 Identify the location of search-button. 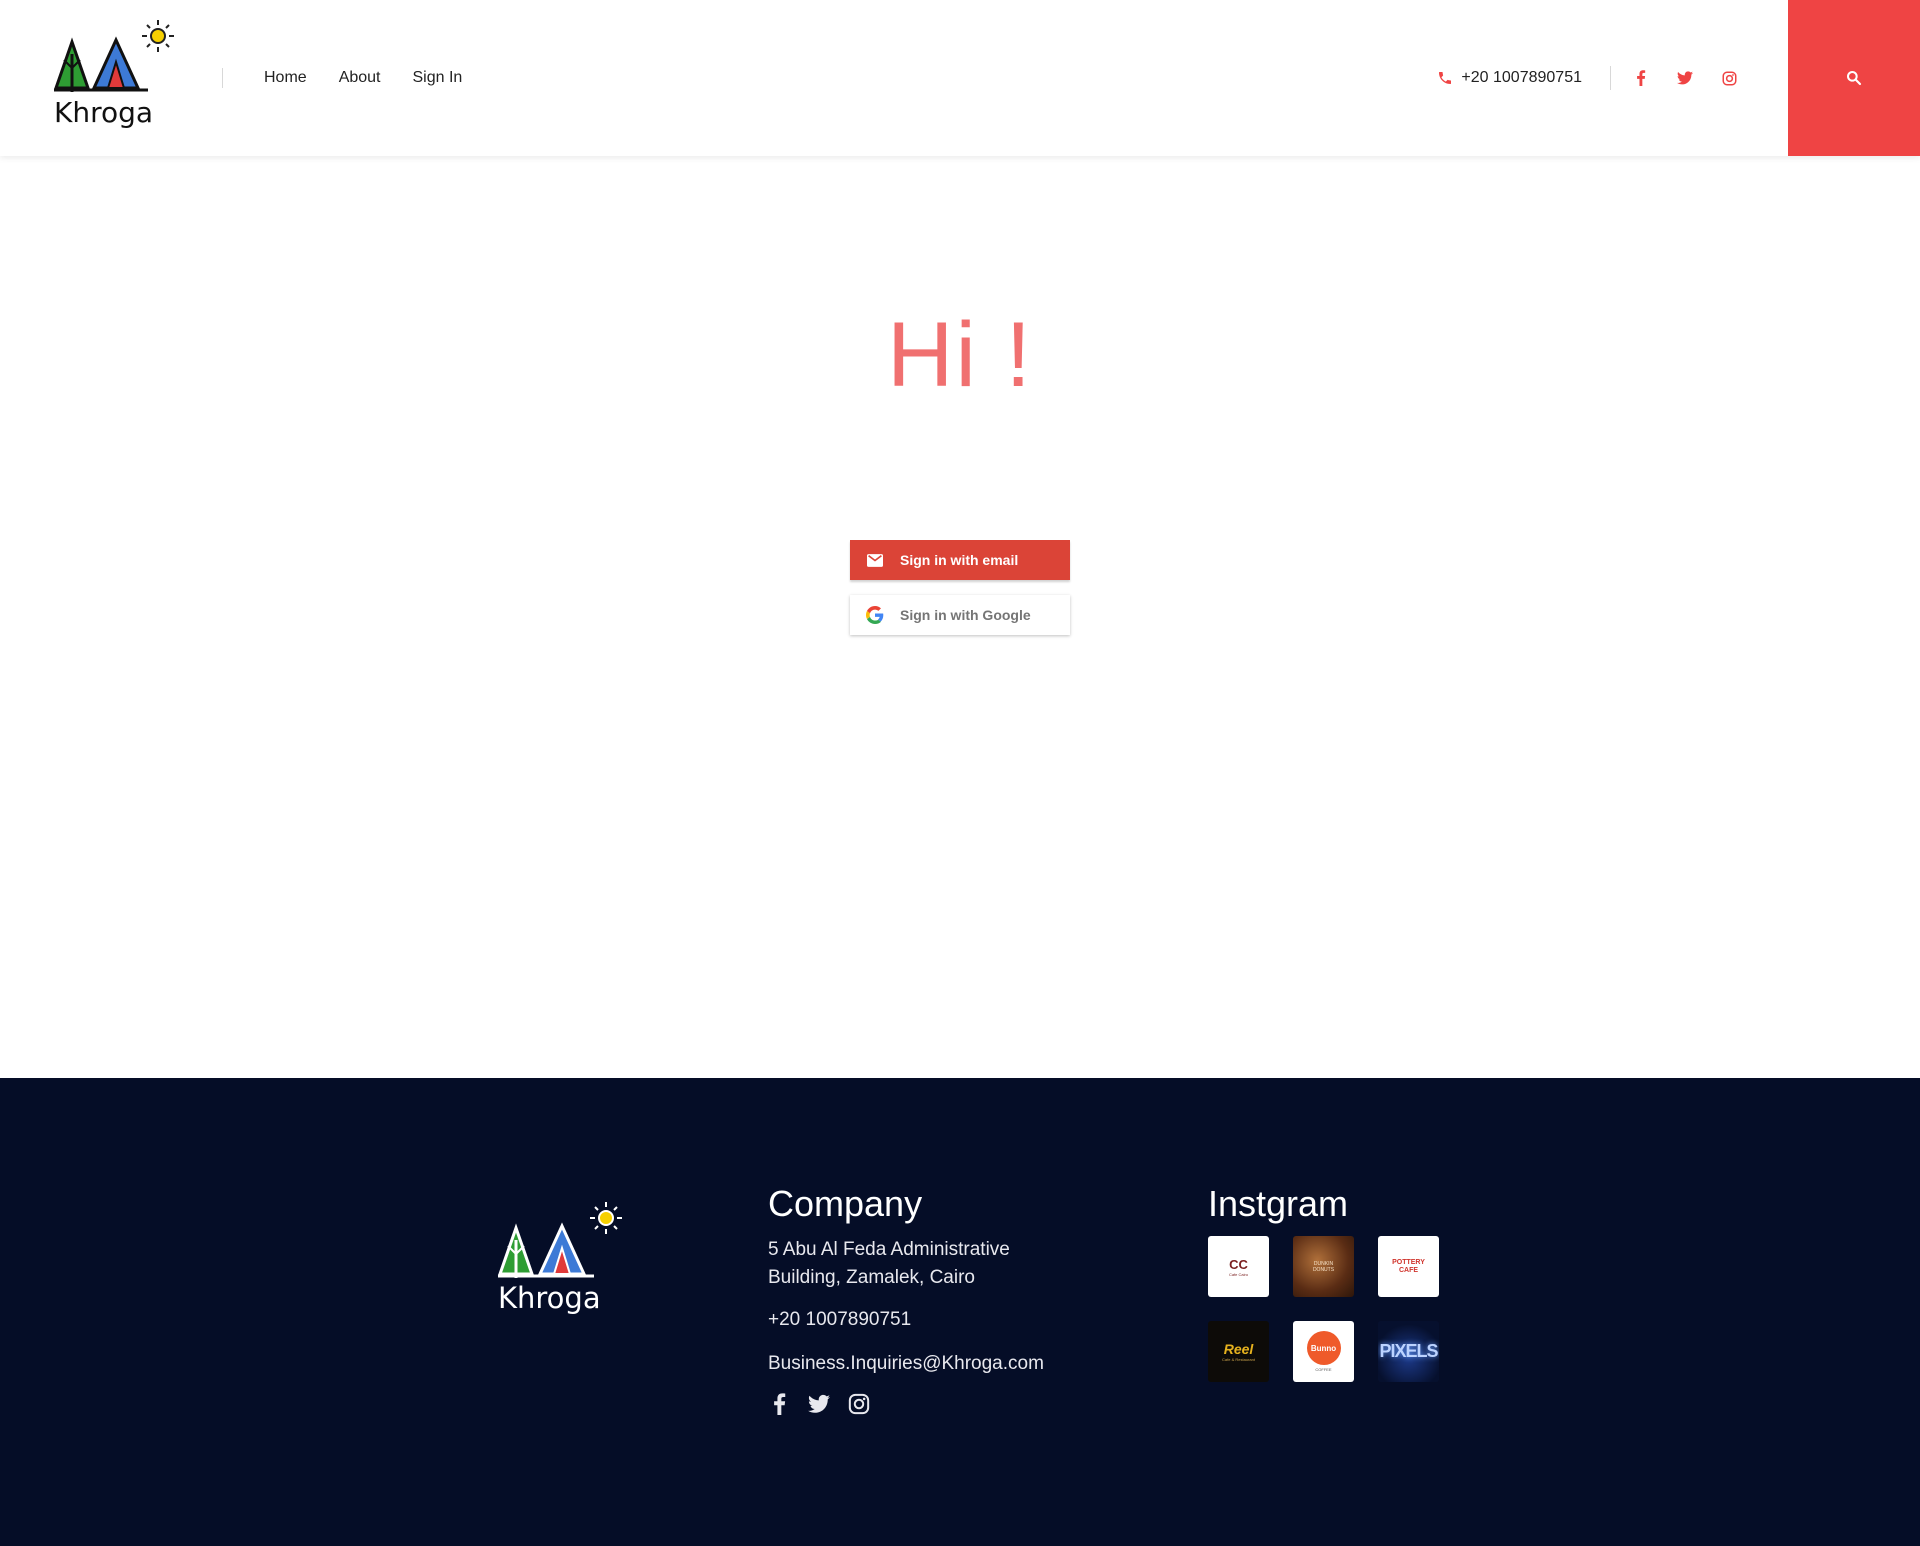
(1854, 78).